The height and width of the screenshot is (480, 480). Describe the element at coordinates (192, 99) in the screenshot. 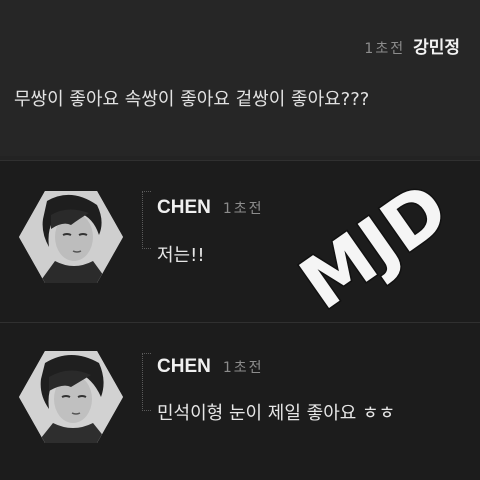

I see `top-comment-text: 무쌍이 좋아요 속쌍이 좋아요 겉쌍이 좋아요???` at that location.